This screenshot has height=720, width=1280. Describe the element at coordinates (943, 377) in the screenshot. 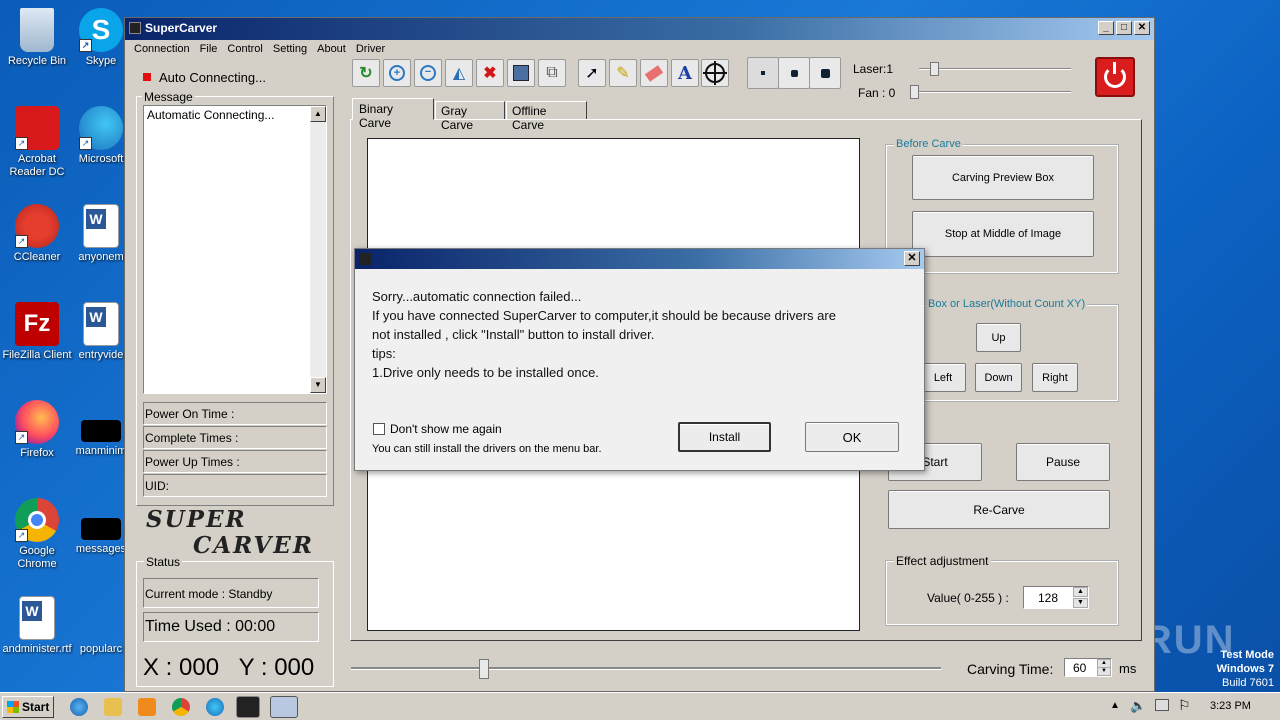

I see `left-button: Left` at that location.